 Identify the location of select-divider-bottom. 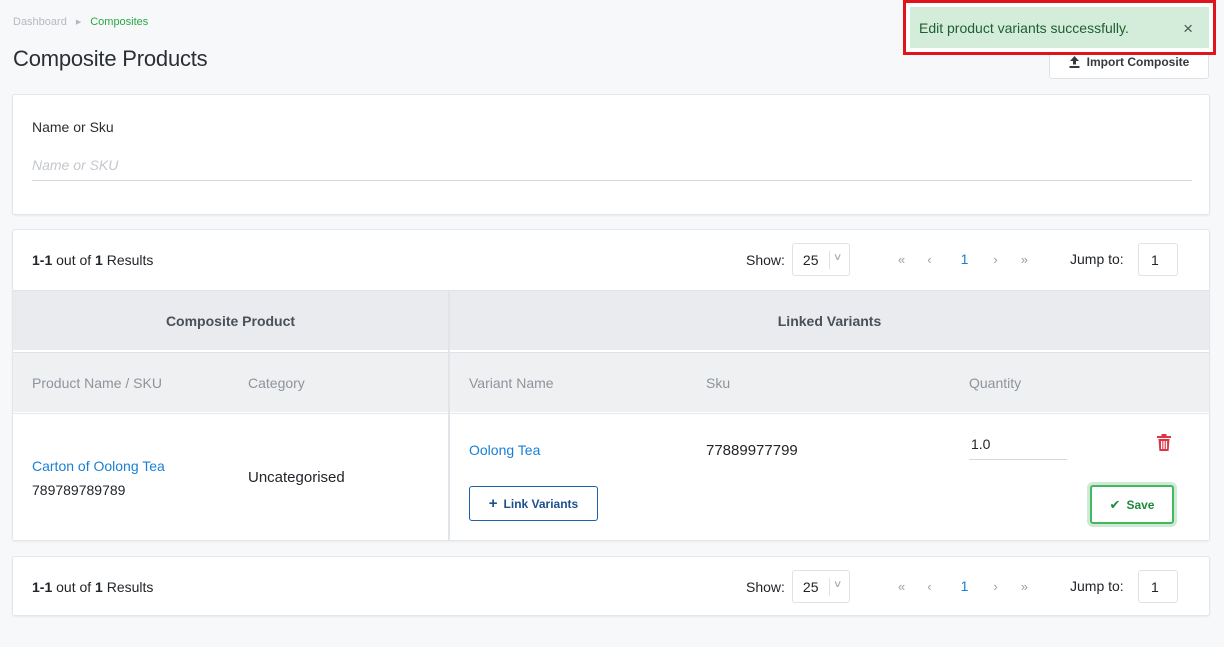
(829, 587).